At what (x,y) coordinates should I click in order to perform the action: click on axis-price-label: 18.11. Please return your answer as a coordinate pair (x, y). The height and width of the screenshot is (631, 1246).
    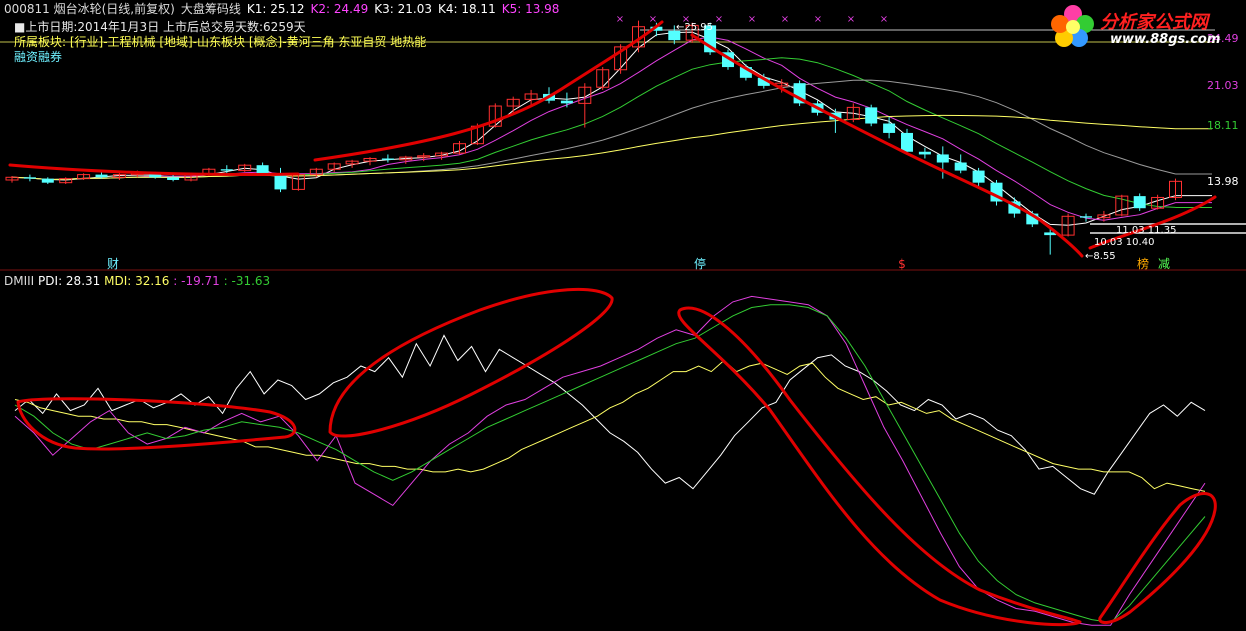
    Looking at the image, I should click on (1223, 125).